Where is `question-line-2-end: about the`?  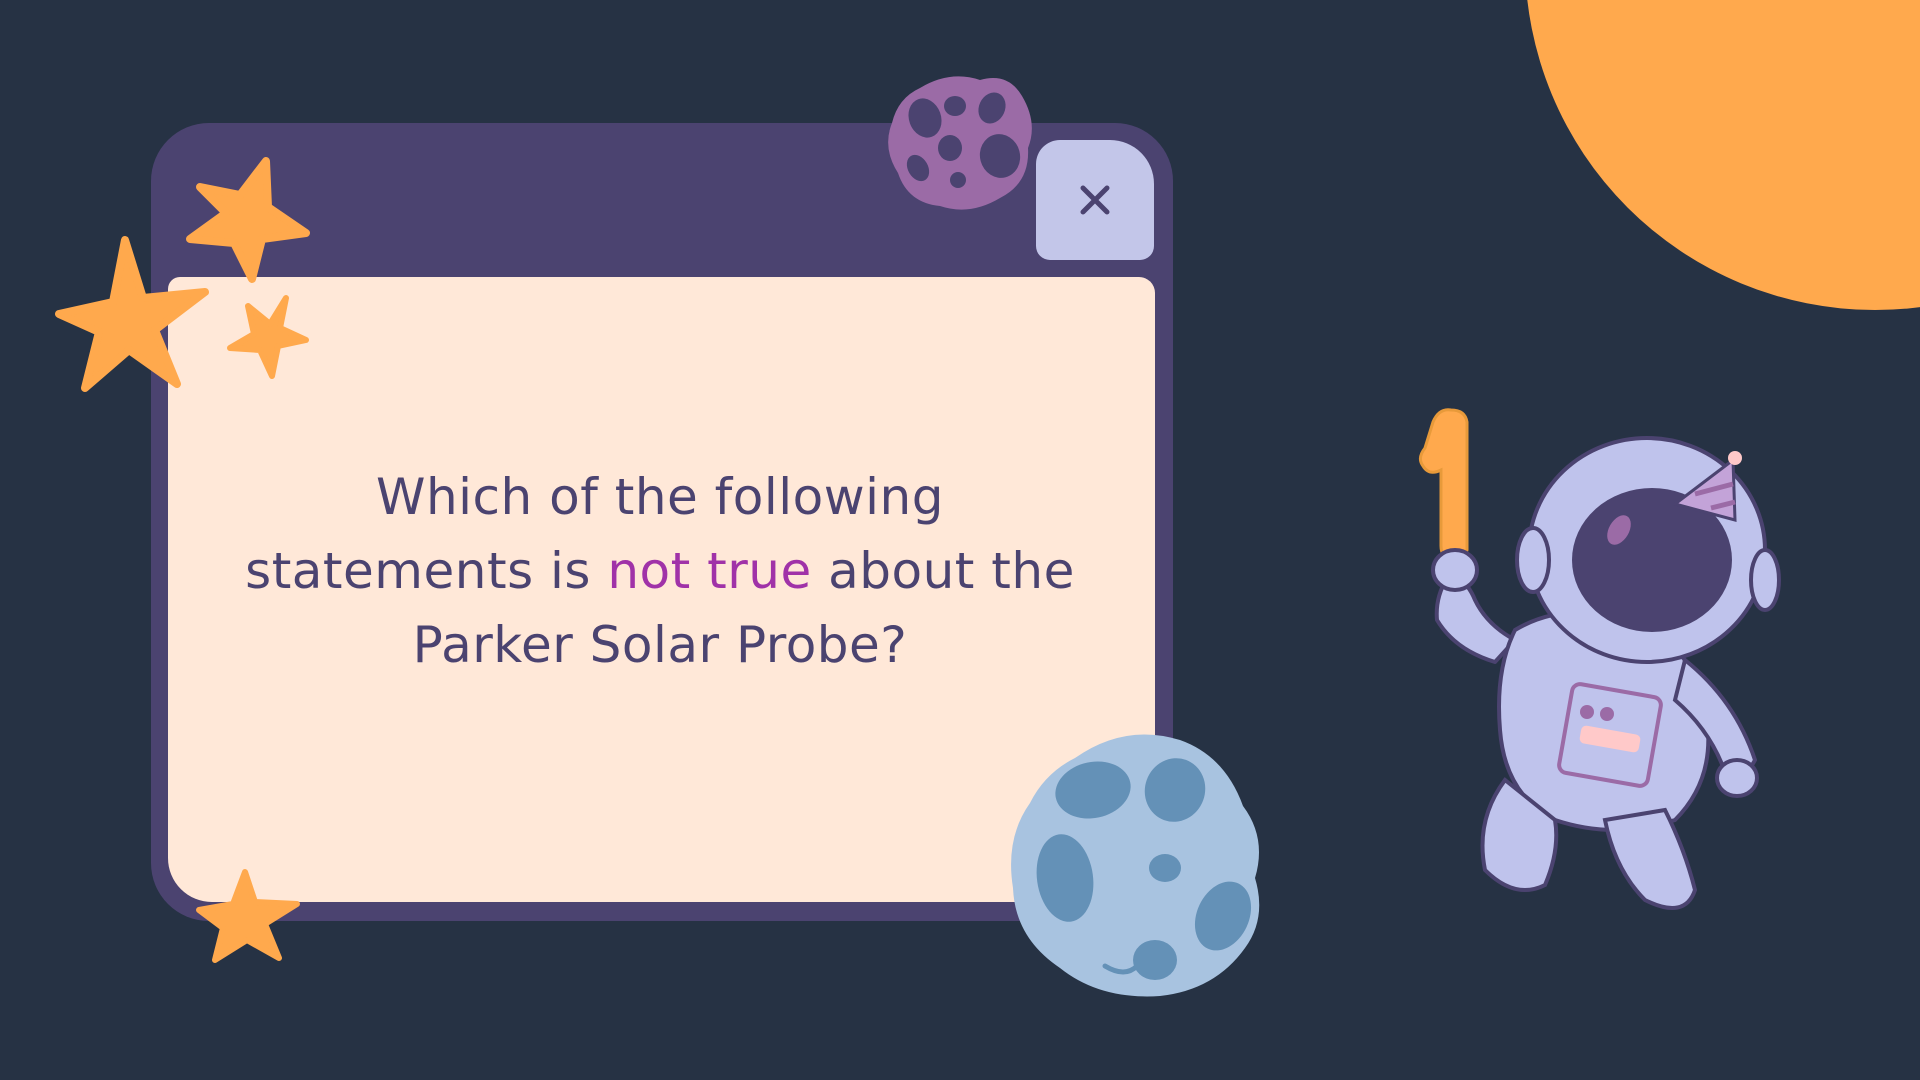
question-line-2-end: about the is located at coordinates (943, 571).